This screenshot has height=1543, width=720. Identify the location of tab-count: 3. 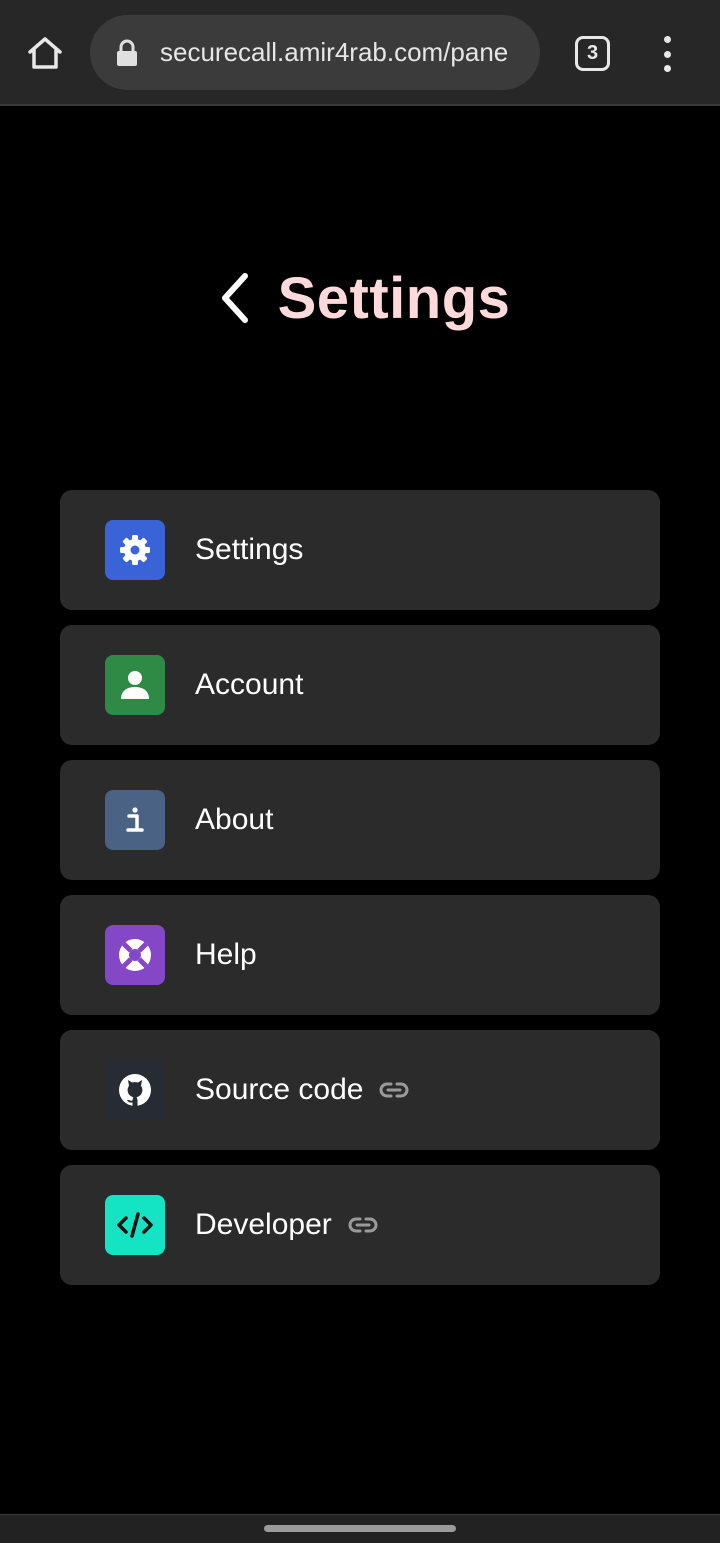
(592, 53).